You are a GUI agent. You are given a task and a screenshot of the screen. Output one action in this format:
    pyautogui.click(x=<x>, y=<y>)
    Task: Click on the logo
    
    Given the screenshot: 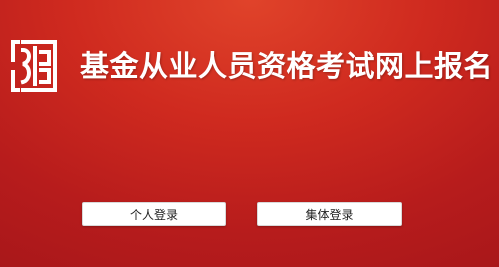 What is the action you would take?
    pyautogui.click(x=34, y=66)
    